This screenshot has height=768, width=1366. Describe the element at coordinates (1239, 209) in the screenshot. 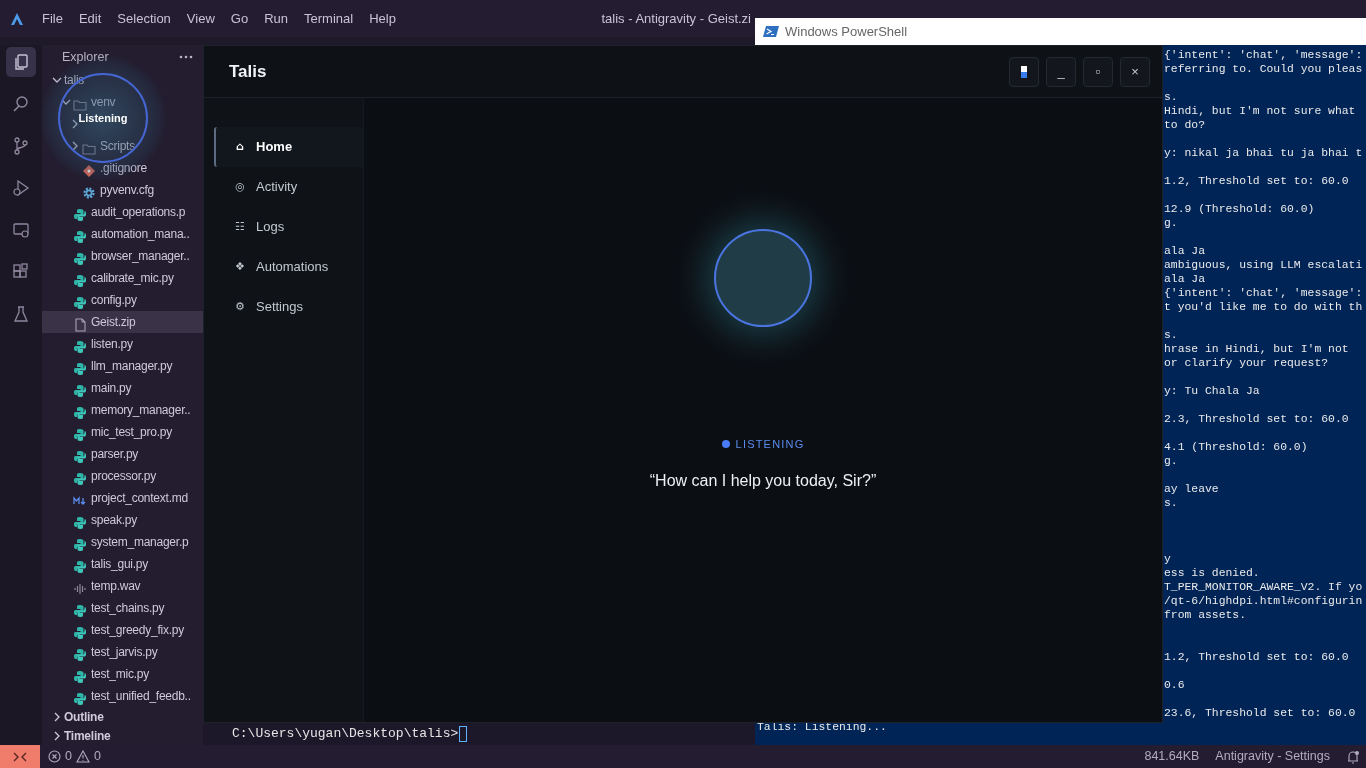

I see `console-line: 12.9 (Threshold: 60.0)` at that location.